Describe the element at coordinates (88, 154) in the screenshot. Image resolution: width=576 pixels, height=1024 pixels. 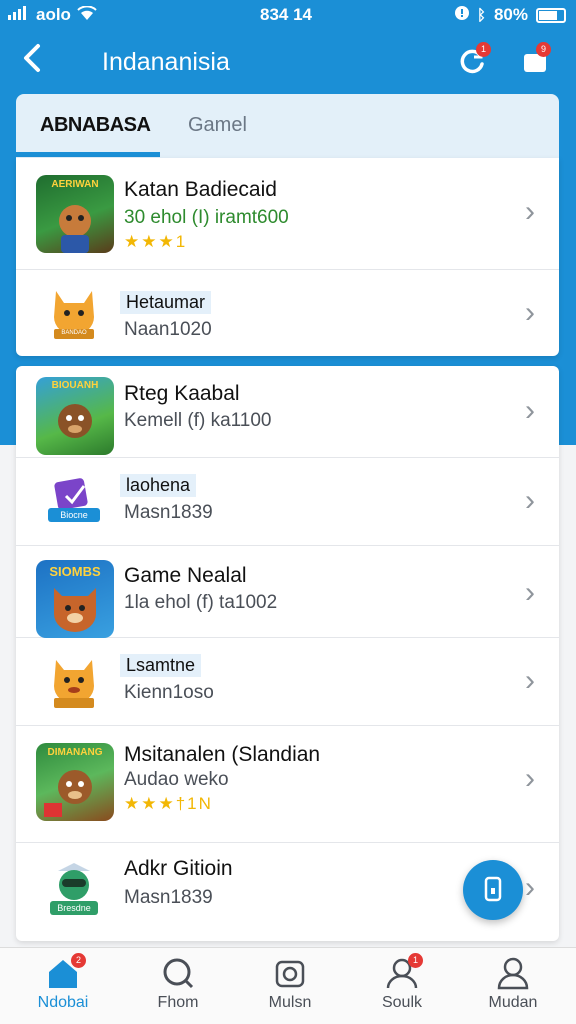
I see `active-tab-indicator` at that location.